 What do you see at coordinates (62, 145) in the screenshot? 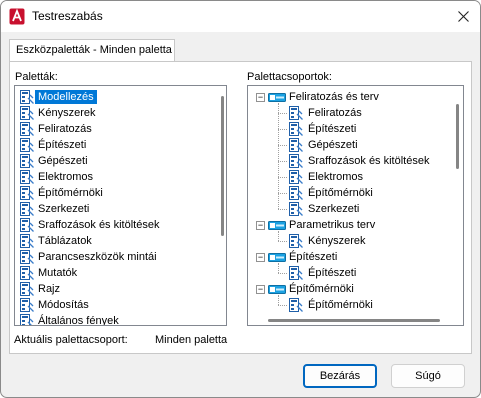
I see `palette-list-item-label: Építészeti` at bounding box center [62, 145].